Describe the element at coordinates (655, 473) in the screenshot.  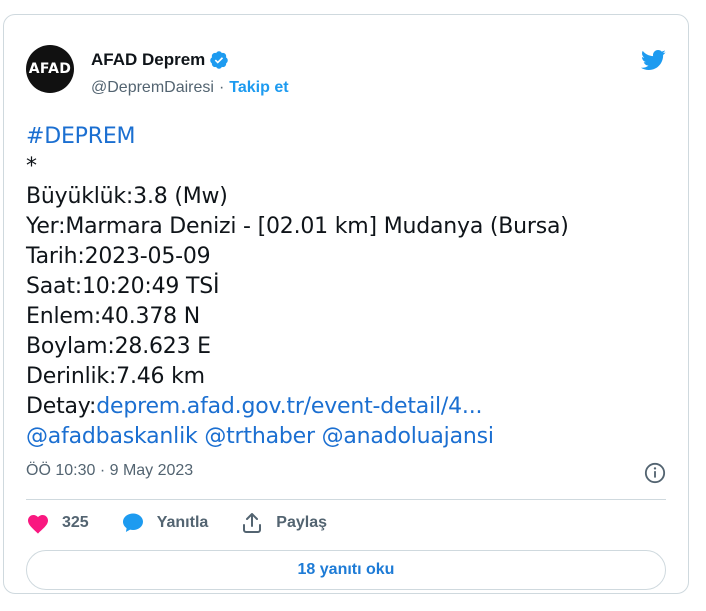
I see `info-icon` at that location.